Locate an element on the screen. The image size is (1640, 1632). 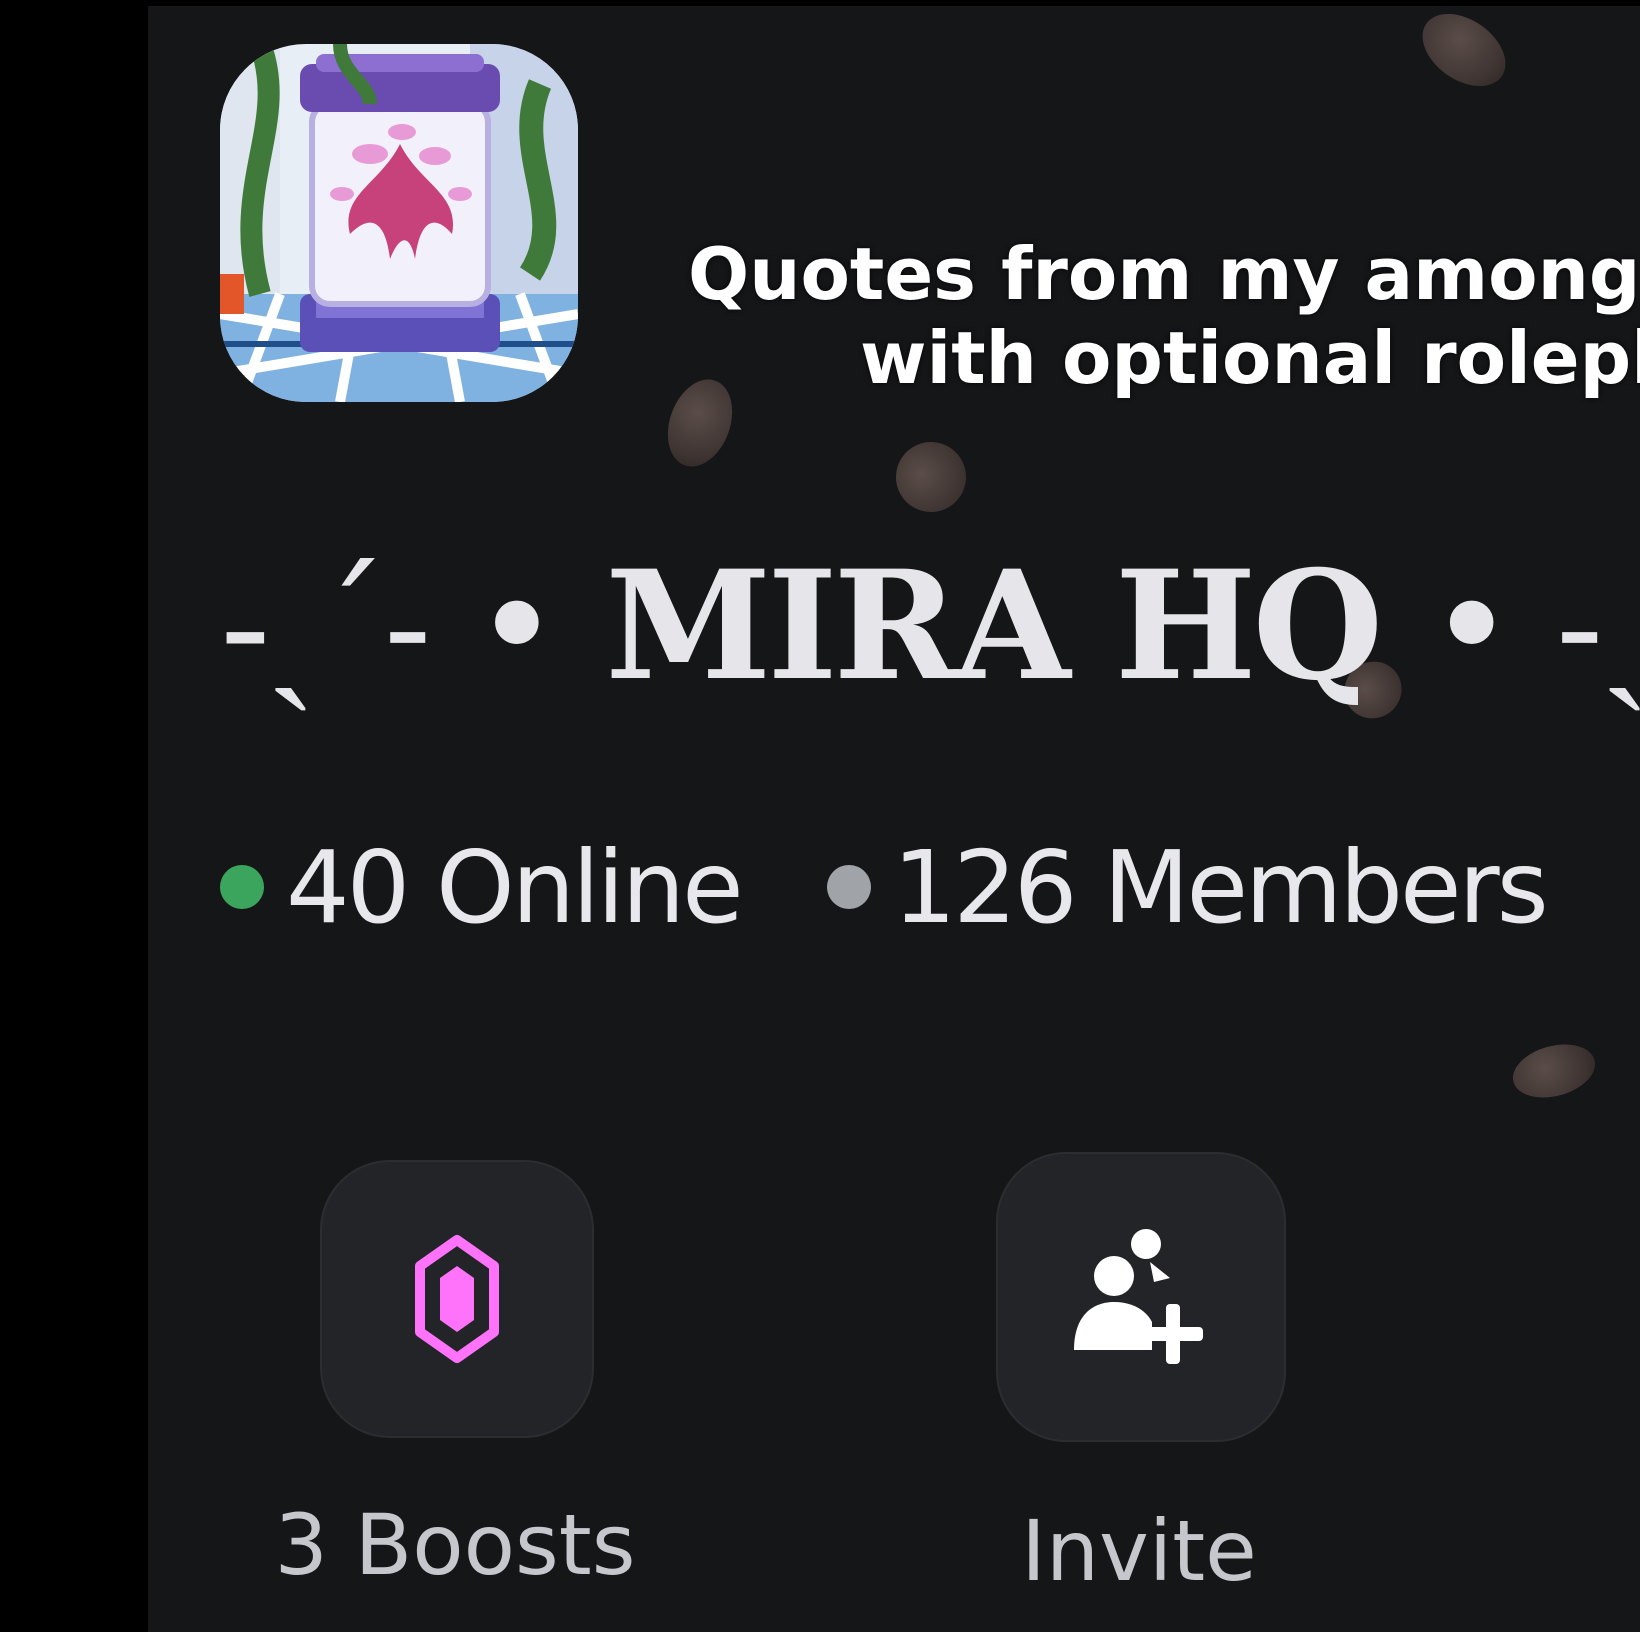
server-name: -ˎˊ˗ • MIRA HQ • ˗ˏˋ- is located at coordinates (930, 626).